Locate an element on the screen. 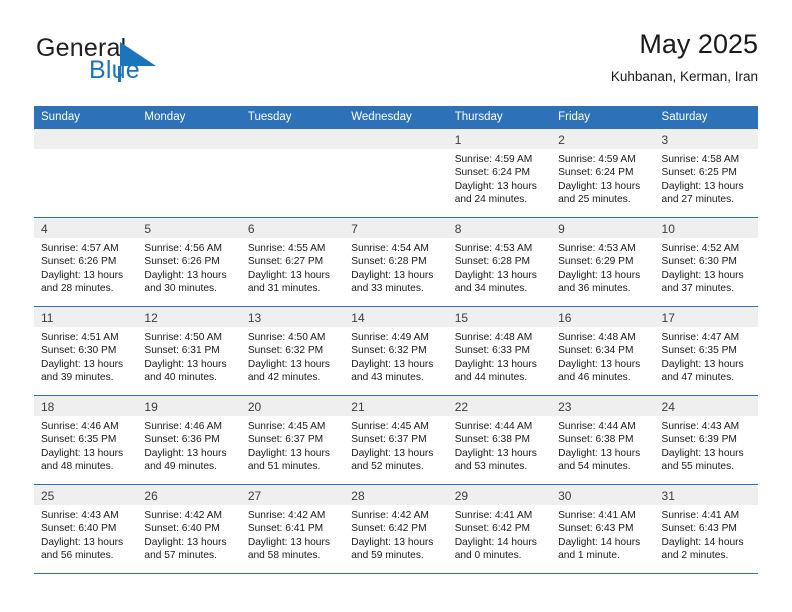  calendar-day-cell is located at coordinates (189, 173).